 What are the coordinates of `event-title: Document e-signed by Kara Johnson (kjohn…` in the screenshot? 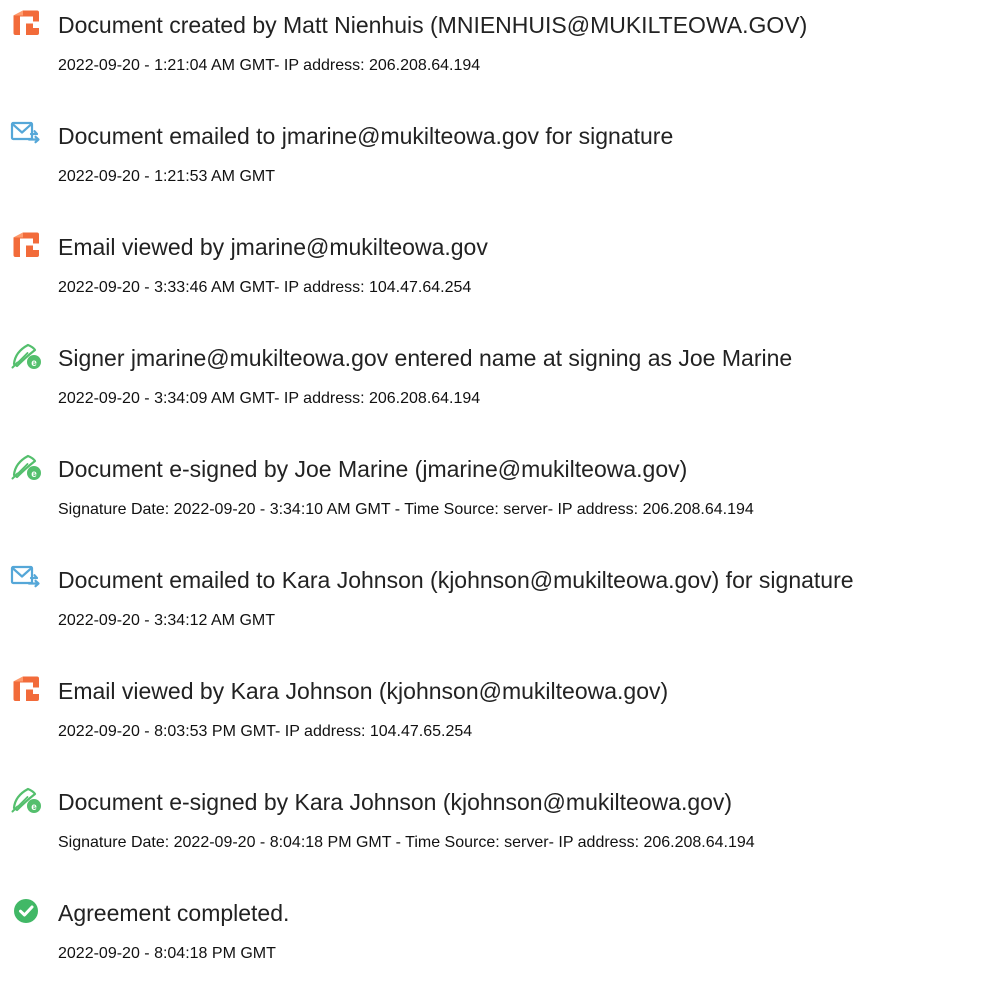 It's located at (395, 802).